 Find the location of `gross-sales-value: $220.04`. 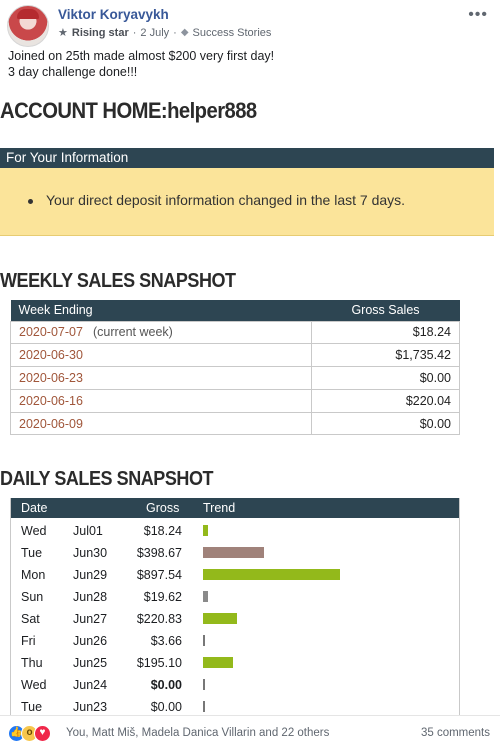

gross-sales-value: $220.04 is located at coordinates (385, 400).